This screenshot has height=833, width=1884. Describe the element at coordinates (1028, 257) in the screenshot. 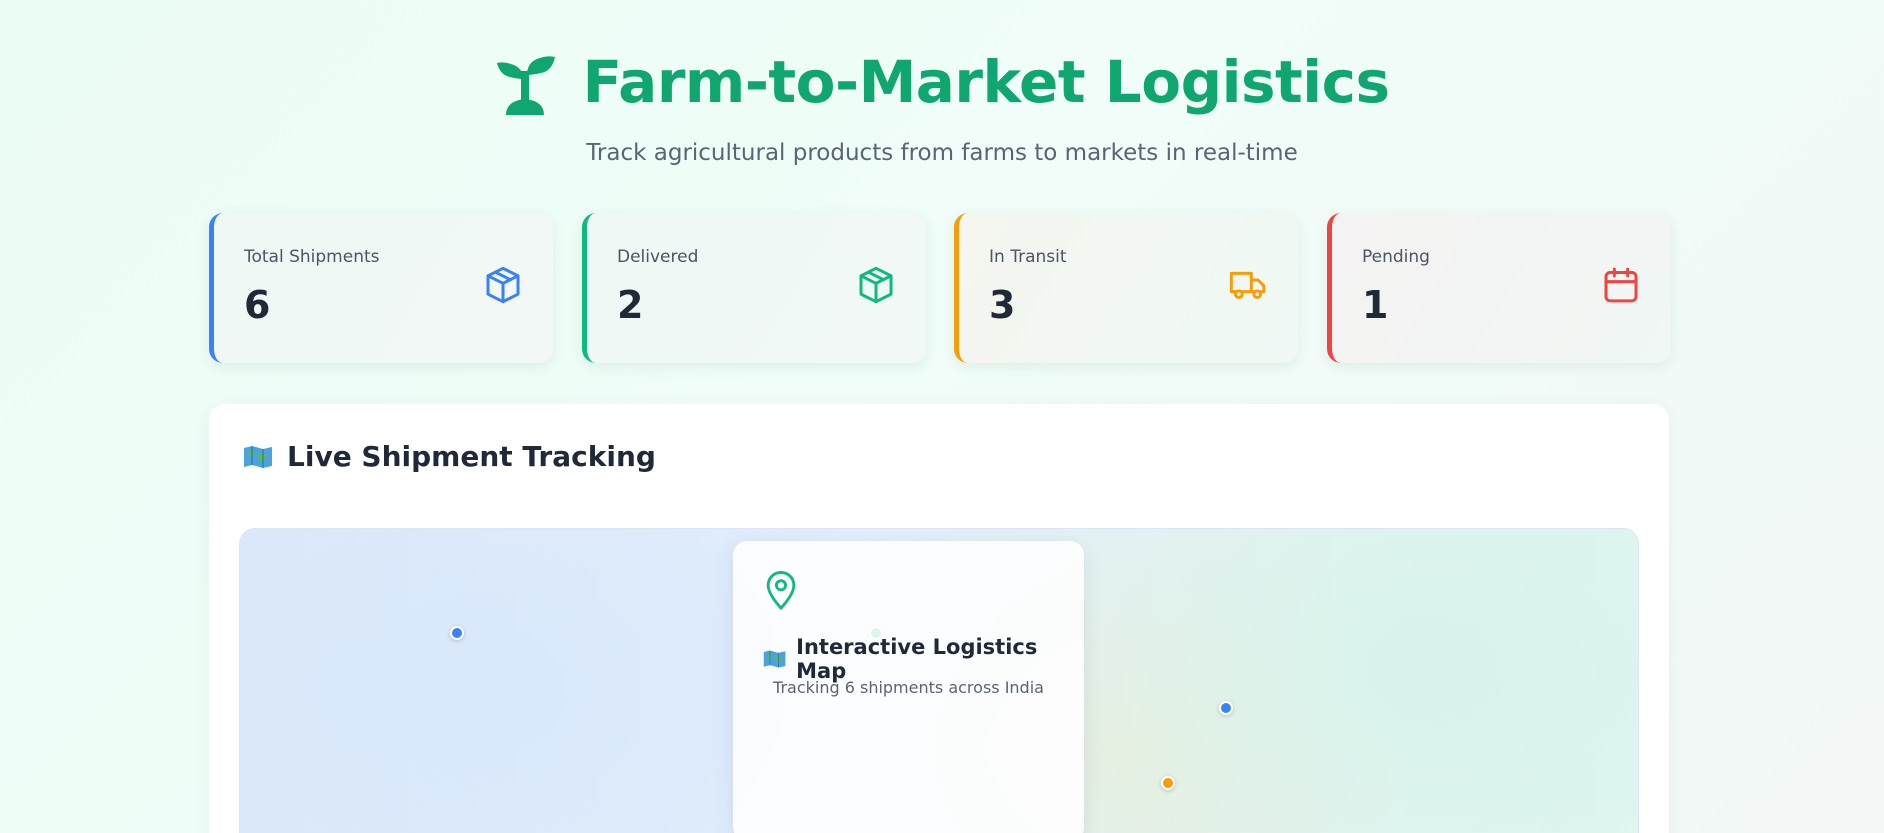

I see `stat-label: In Transit` at that location.